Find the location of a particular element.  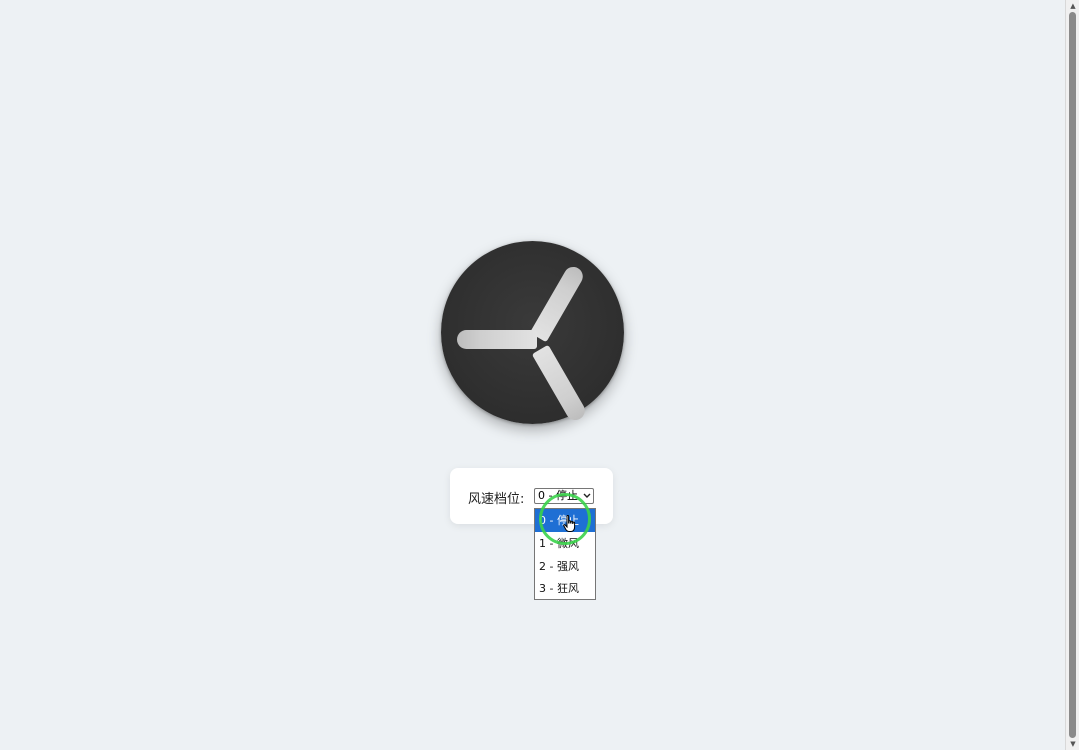

speed-option-3: 3 - 狂风 is located at coordinates (565, 588).